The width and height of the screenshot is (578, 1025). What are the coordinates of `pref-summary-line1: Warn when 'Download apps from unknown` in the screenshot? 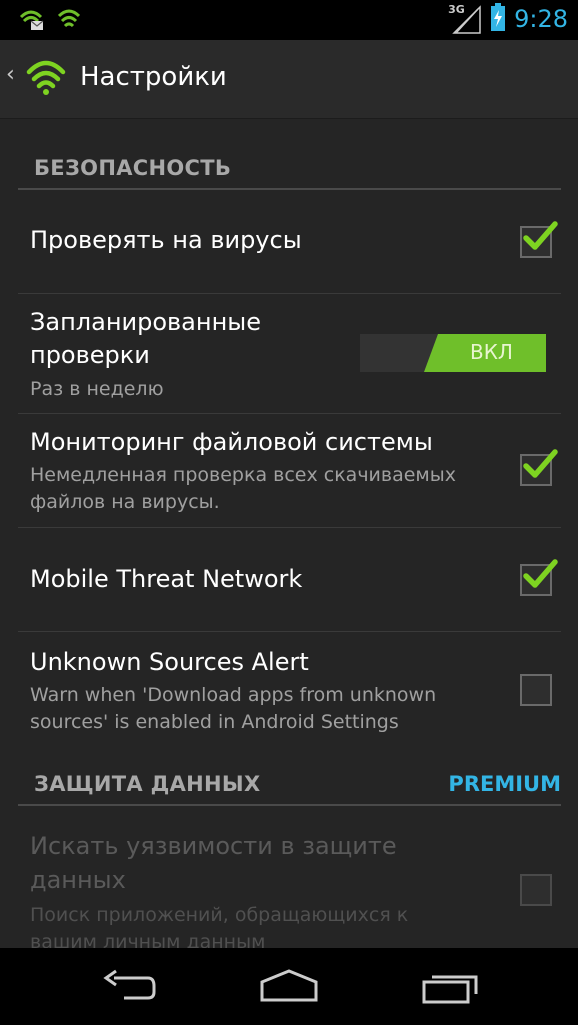 It's located at (233, 695).